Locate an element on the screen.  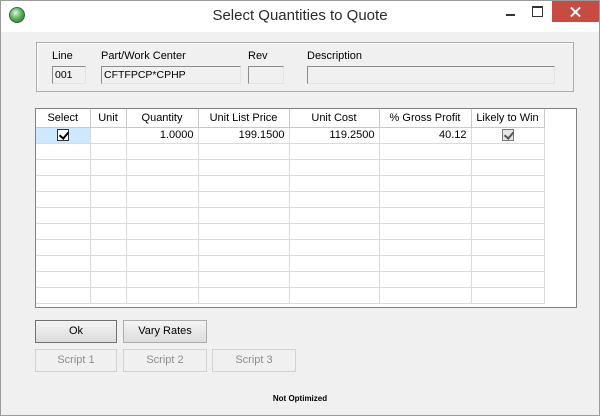
blank-cell is located at coordinates (560, 135).